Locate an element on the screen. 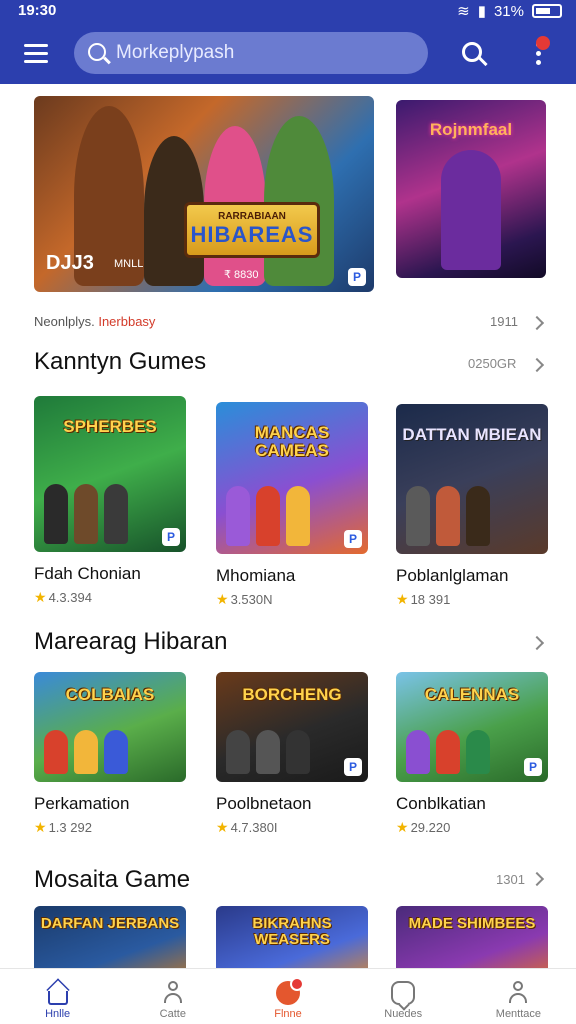 The height and width of the screenshot is (1024, 576). game-thumbnail: DARFAN JERBANS is located at coordinates (110, 937).